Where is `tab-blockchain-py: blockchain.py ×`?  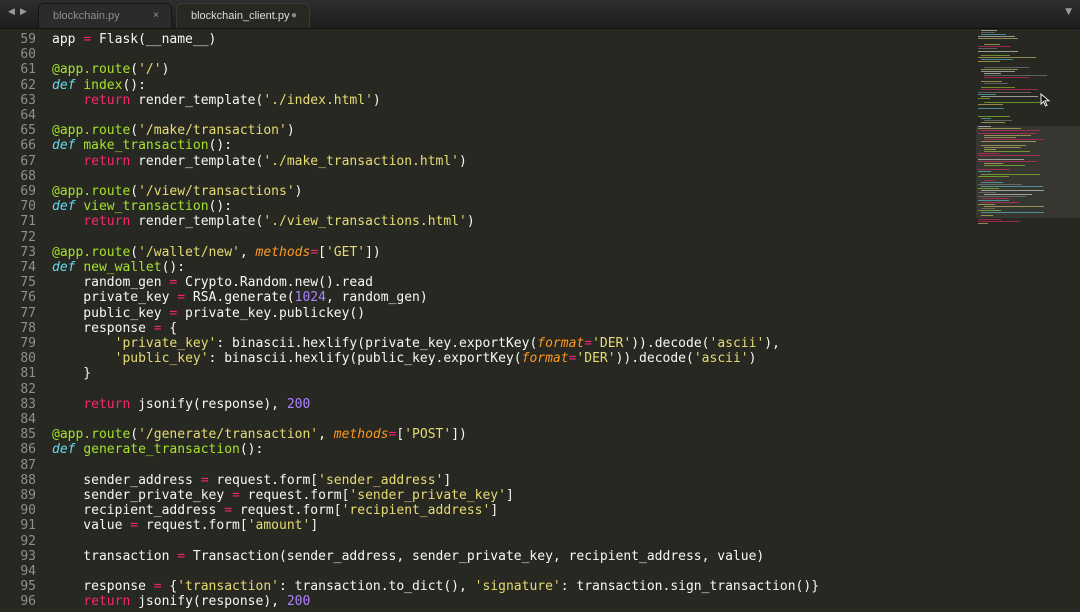 tab-blockchain-py: blockchain.py × is located at coordinates (105, 15).